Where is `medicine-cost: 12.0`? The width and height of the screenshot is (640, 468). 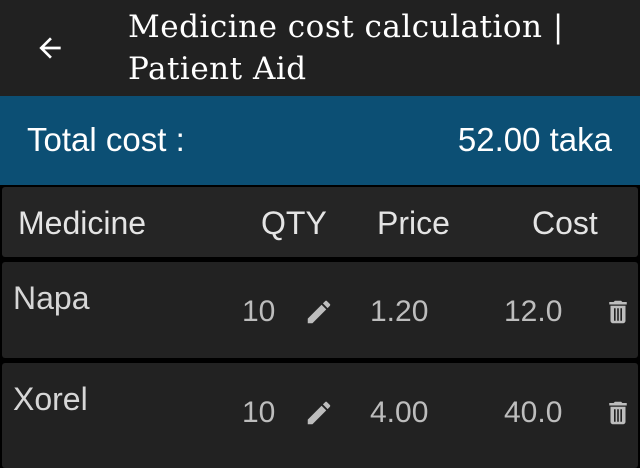 medicine-cost: 12.0 is located at coordinates (533, 311).